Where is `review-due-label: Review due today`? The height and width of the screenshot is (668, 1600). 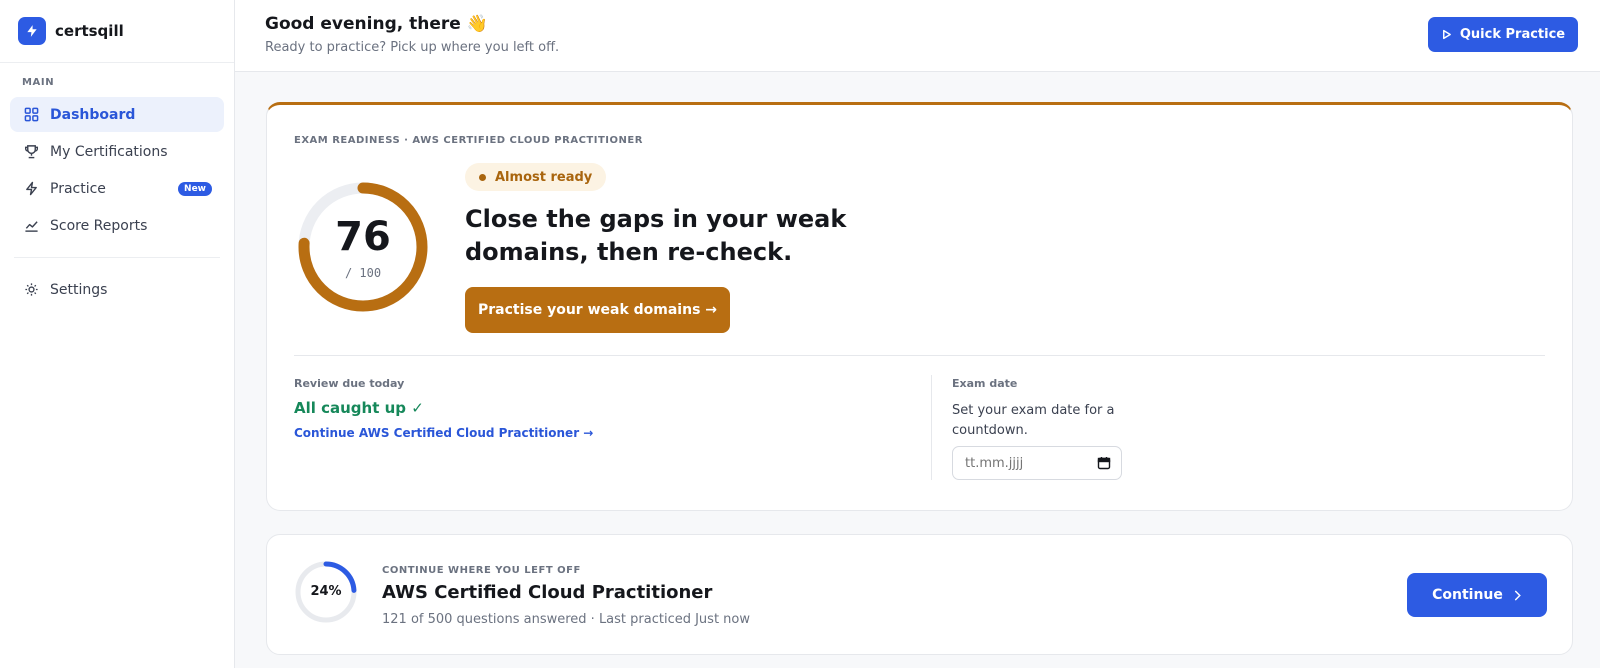 review-due-label: Review due today is located at coordinates (349, 383).